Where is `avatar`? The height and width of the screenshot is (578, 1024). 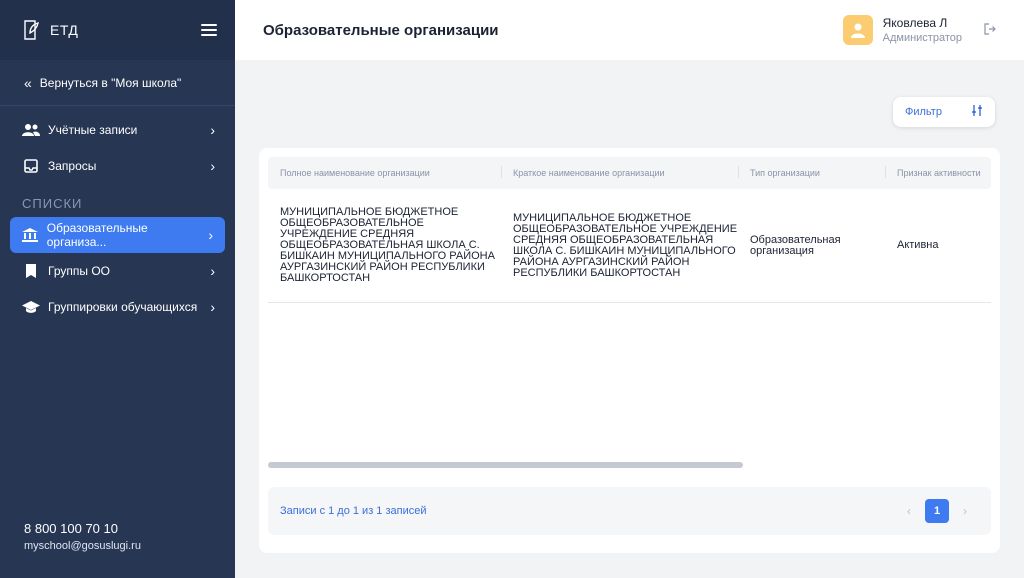
avatar is located at coordinates (857, 30).